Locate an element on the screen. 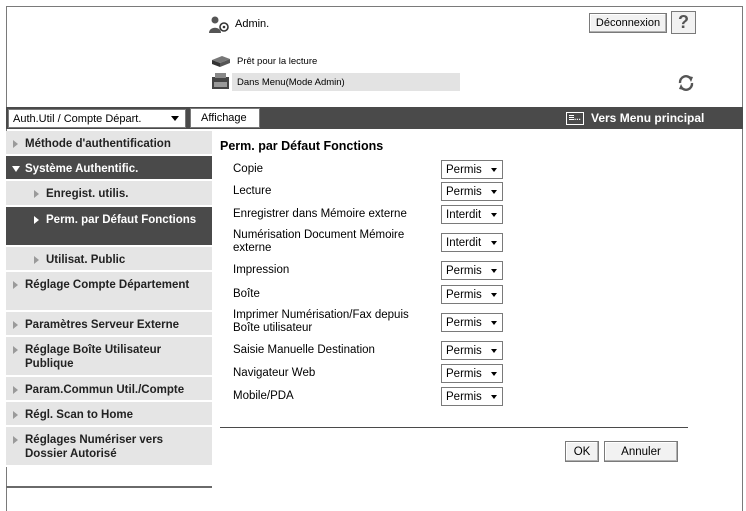  scanner-icon is located at coordinates (221, 61).